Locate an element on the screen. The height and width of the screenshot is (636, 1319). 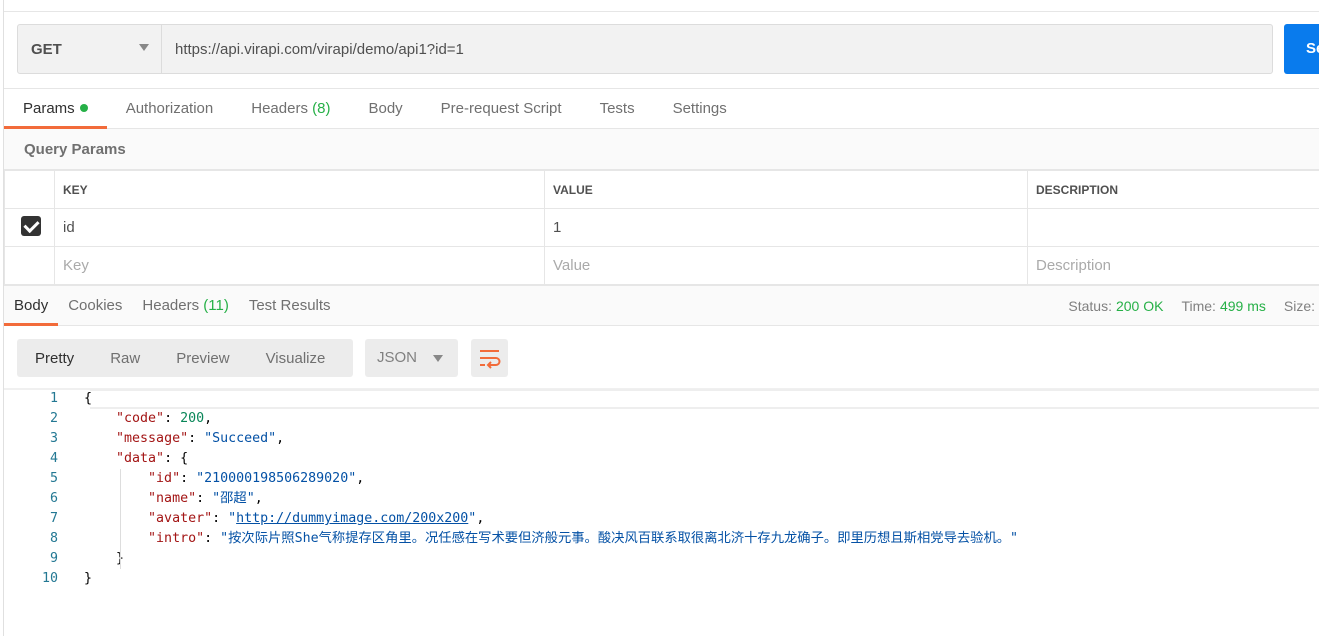
tab-count: (8) is located at coordinates (321, 108).